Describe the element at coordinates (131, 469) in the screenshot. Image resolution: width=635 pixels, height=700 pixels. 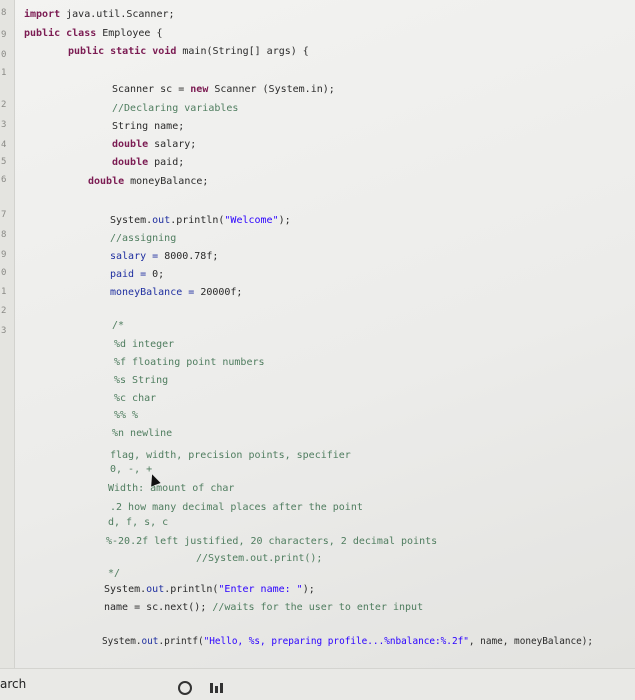
I see `comment: 0, -, +` at that location.